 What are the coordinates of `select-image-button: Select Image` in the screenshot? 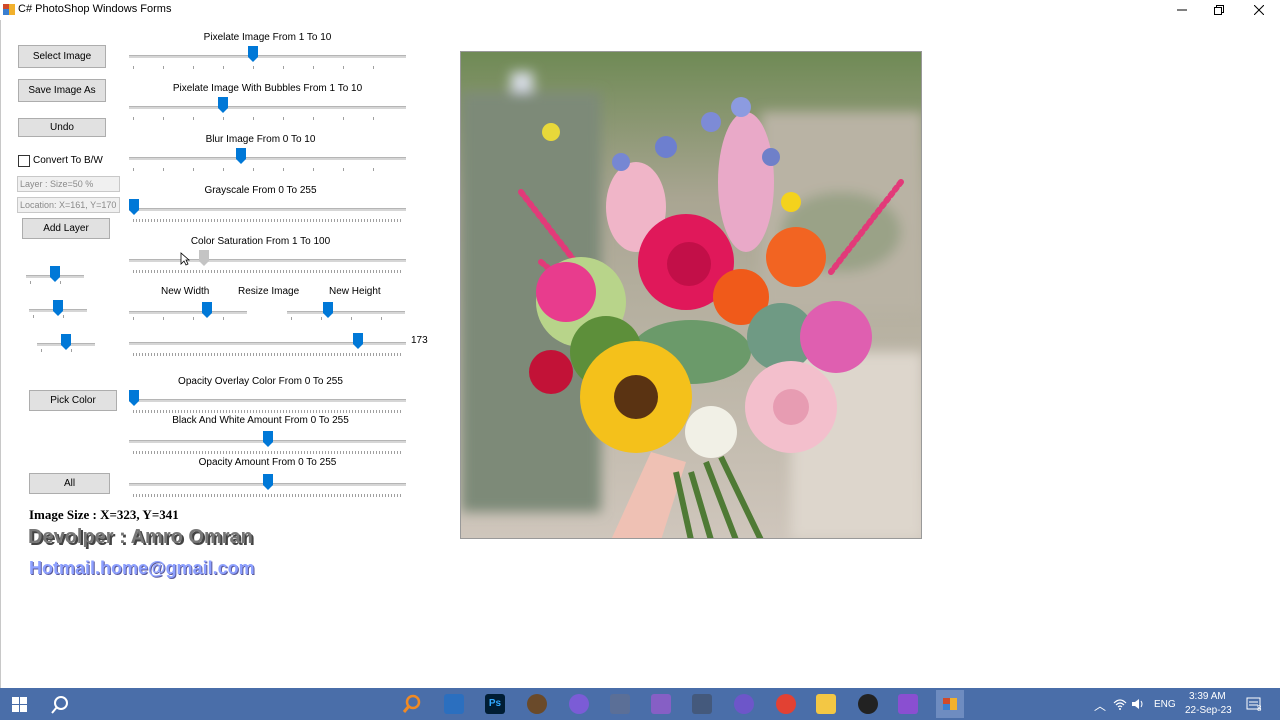 It's located at (62, 56).